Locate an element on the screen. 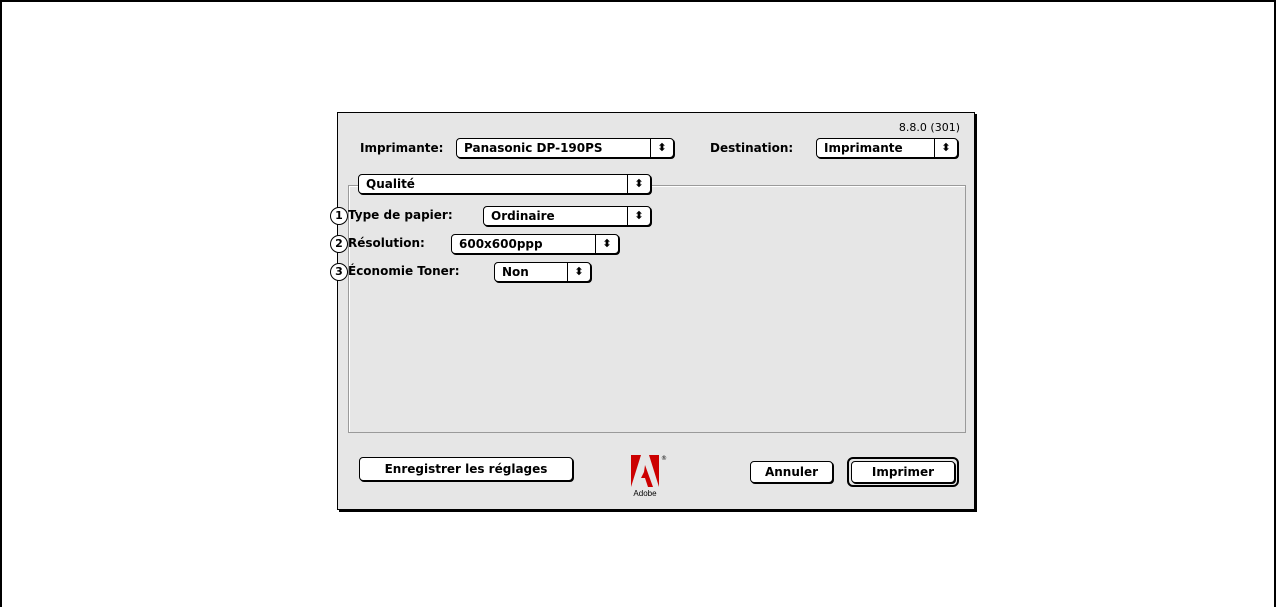 This screenshot has width=1280, height=607. adobe-logo-text: Adobe is located at coordinates (645, 493).